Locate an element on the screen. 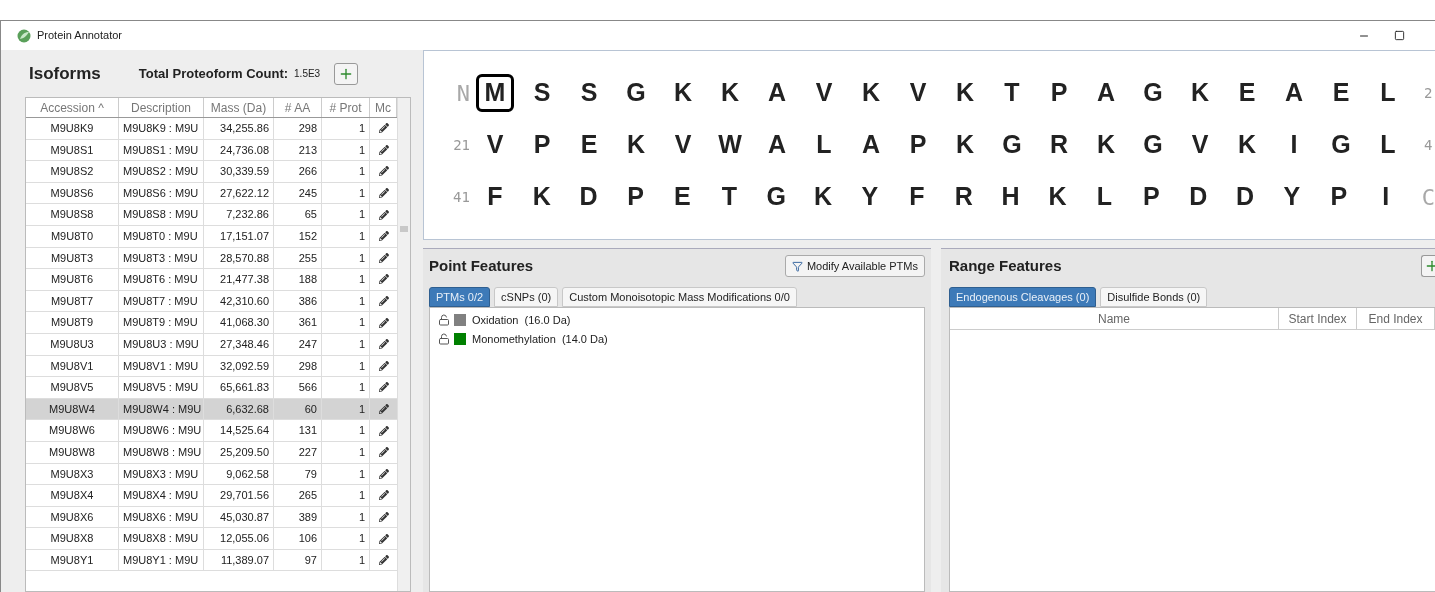 This screenshot has width=1435, height=592. table-row: M9U8T6 M9U8T6 : M9U 21,477.38 188 1 is located at coordinates (211, 280).